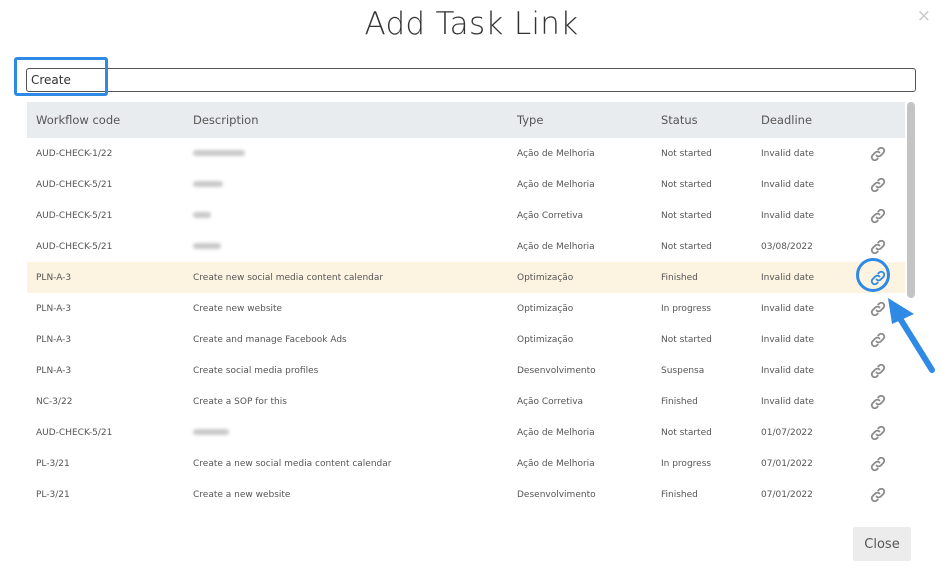  Describe the element at coordinates (683, 370) in the screenshot. I see `cell-status: Suspensa` at that location.